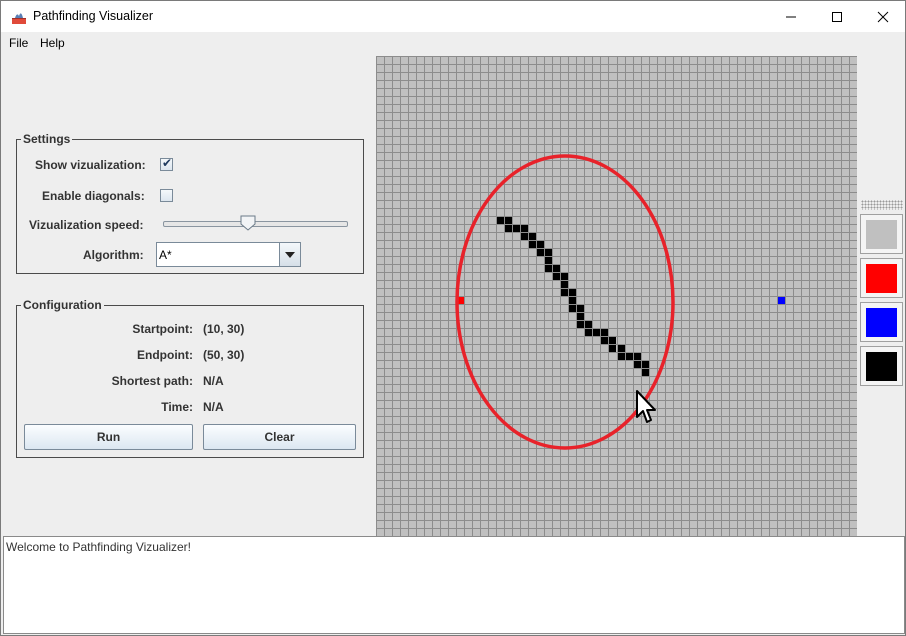 This screenshot has width=906, height=636. I want to click on end-cell, so click(781, 300).